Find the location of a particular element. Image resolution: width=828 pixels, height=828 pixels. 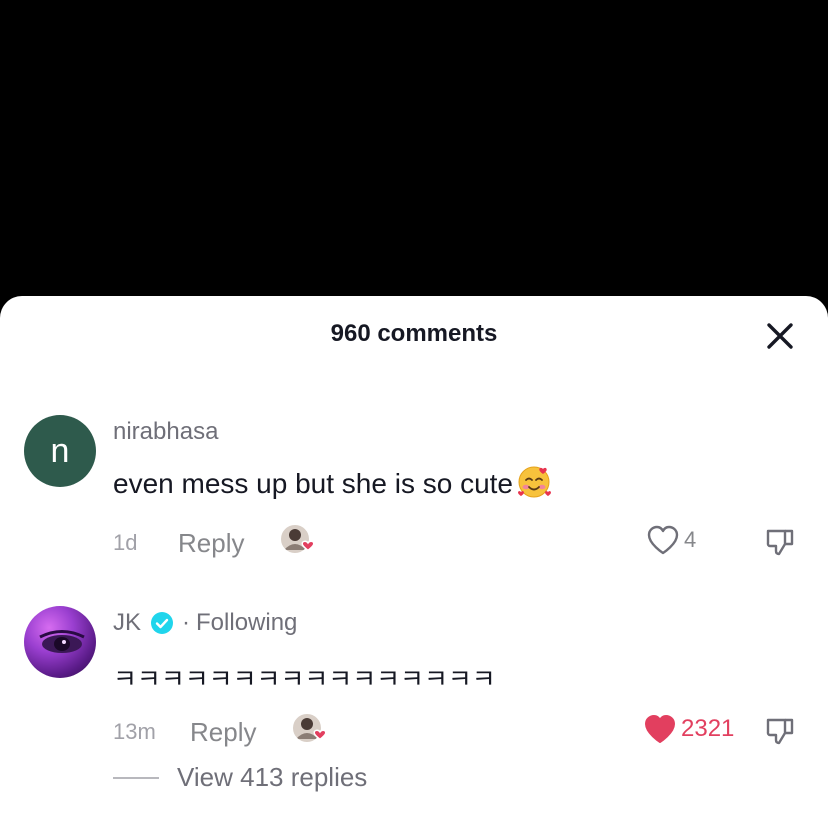

close-icon is located at coordinates (780, 336).